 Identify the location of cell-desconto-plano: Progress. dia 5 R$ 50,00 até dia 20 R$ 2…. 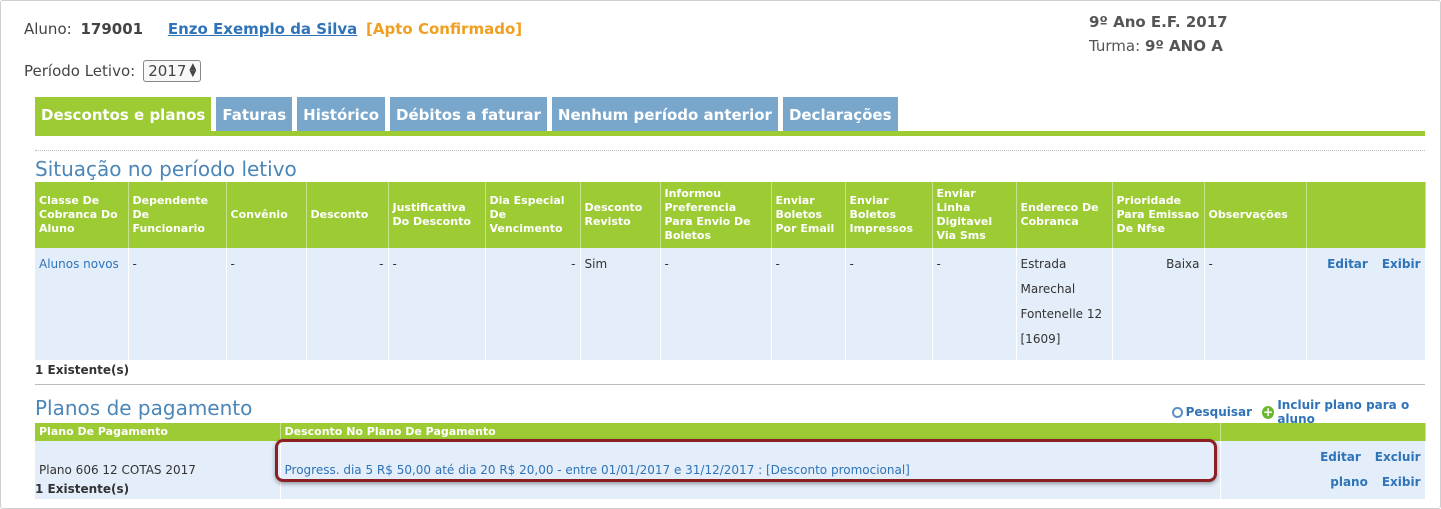
(750, 470).